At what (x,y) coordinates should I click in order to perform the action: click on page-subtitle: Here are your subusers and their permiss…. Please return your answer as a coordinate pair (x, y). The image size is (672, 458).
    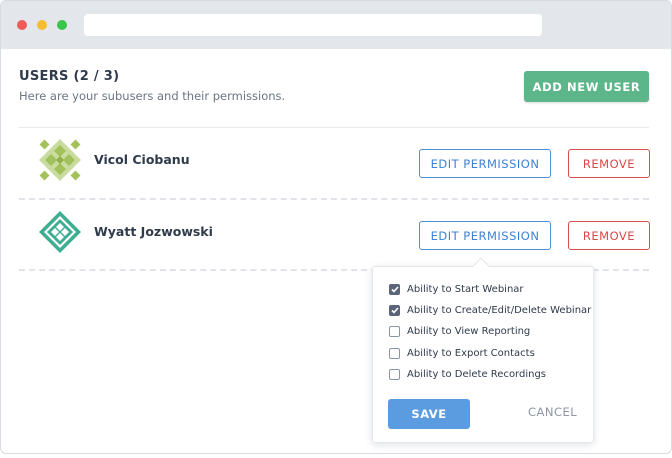
    Looking at the image, I should click on (152, 96).